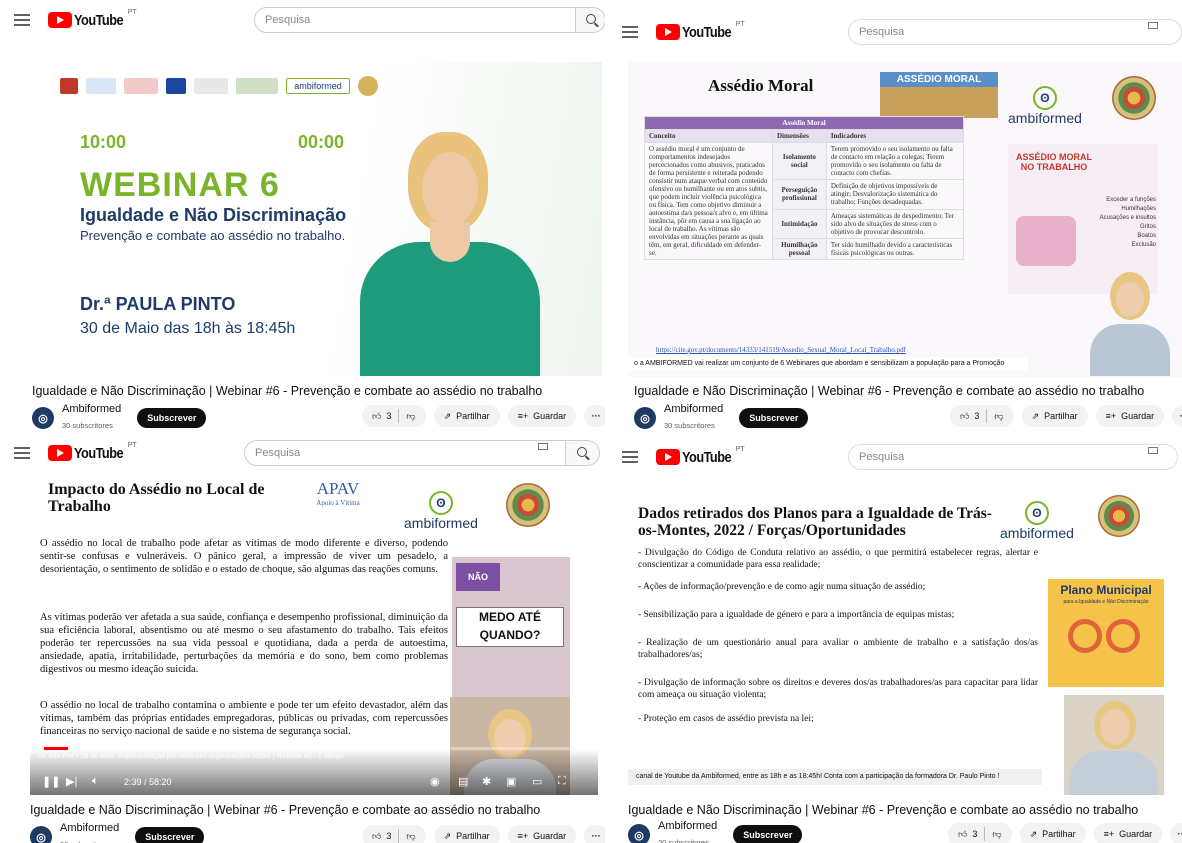  What do you see at coordinates (314, 748) in the screenshot?
I see `progress-bar` at bounding box center [314, 748].